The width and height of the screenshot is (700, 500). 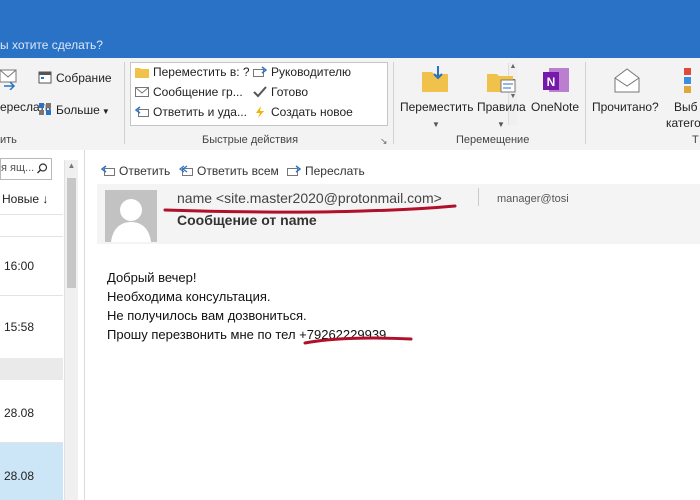 What do you see at coordinates (493, 140) in the screenshot?
I see `move-group-label: Перемещение` at bounding box center [493, 140].